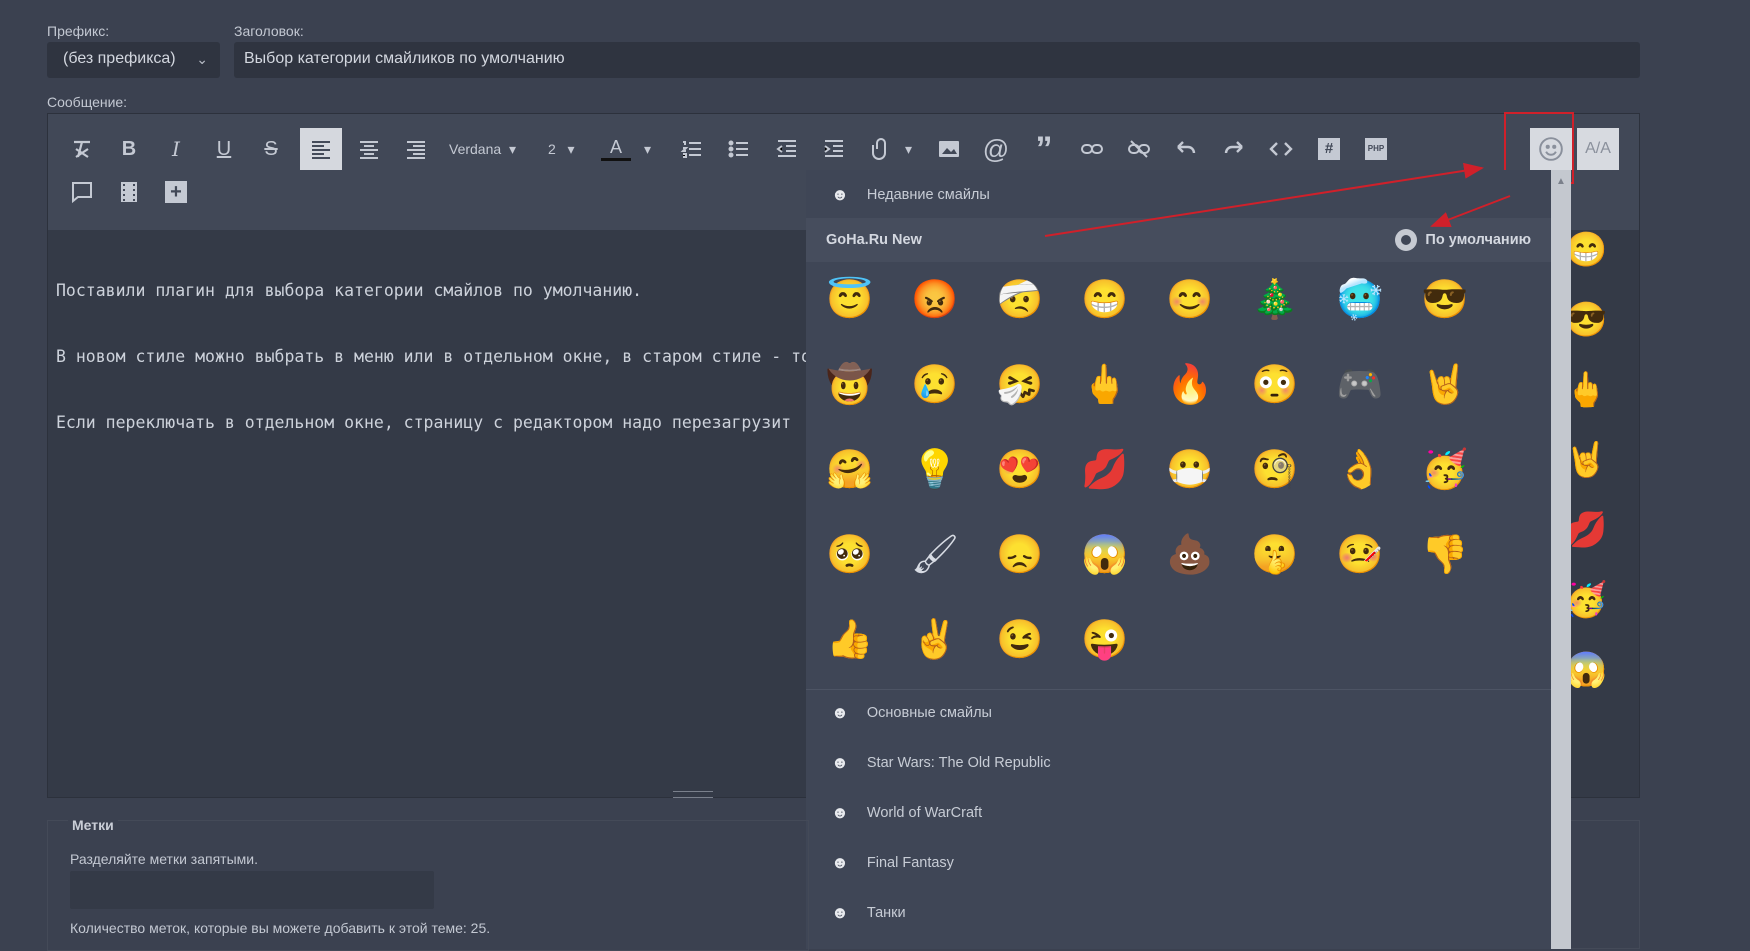 The image size is (1750, 951). I want to click on link-icon, so click(1092, 149).